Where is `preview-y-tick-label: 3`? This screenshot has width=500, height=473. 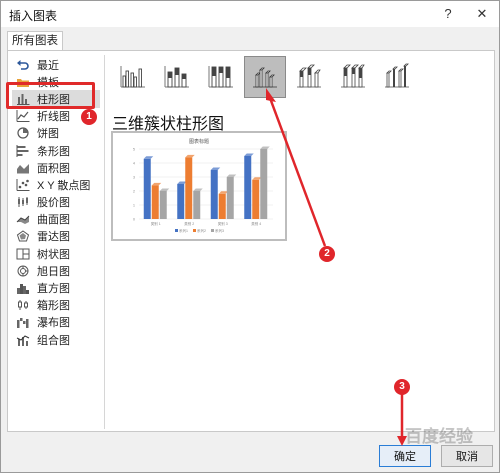 preview-y-tick-label: 3 is located at coordinates (134, 178).